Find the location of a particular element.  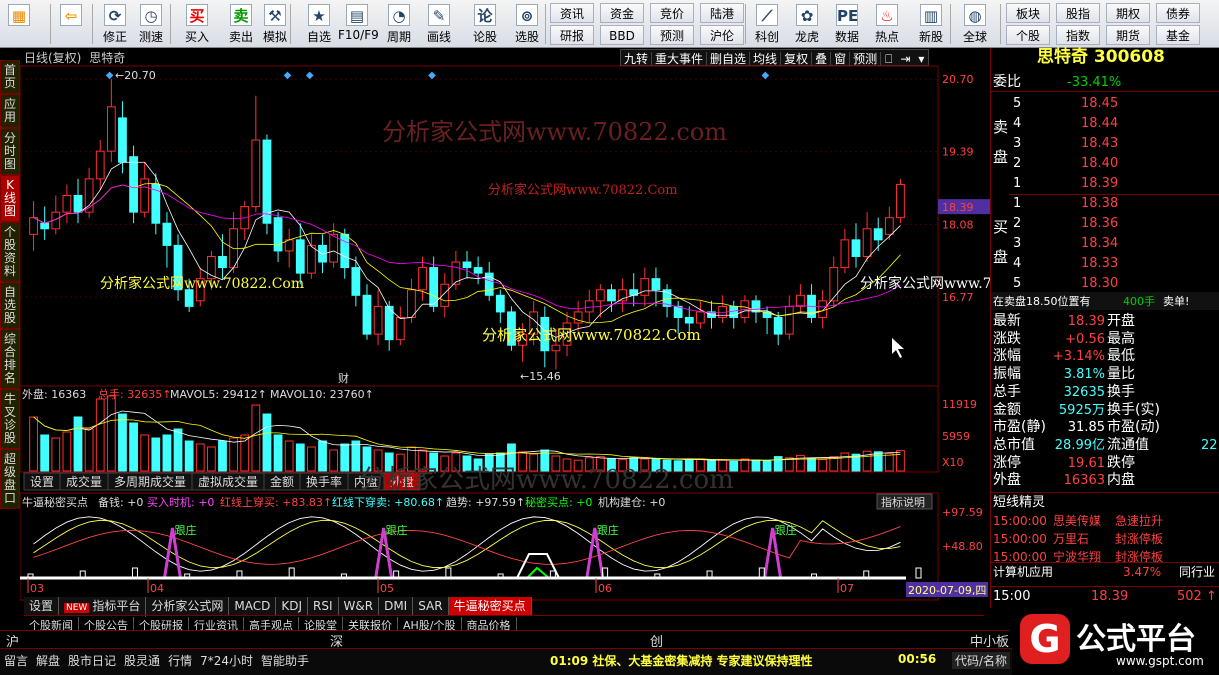

status-item-1: 解盘 is located at coordinates (48, 661).